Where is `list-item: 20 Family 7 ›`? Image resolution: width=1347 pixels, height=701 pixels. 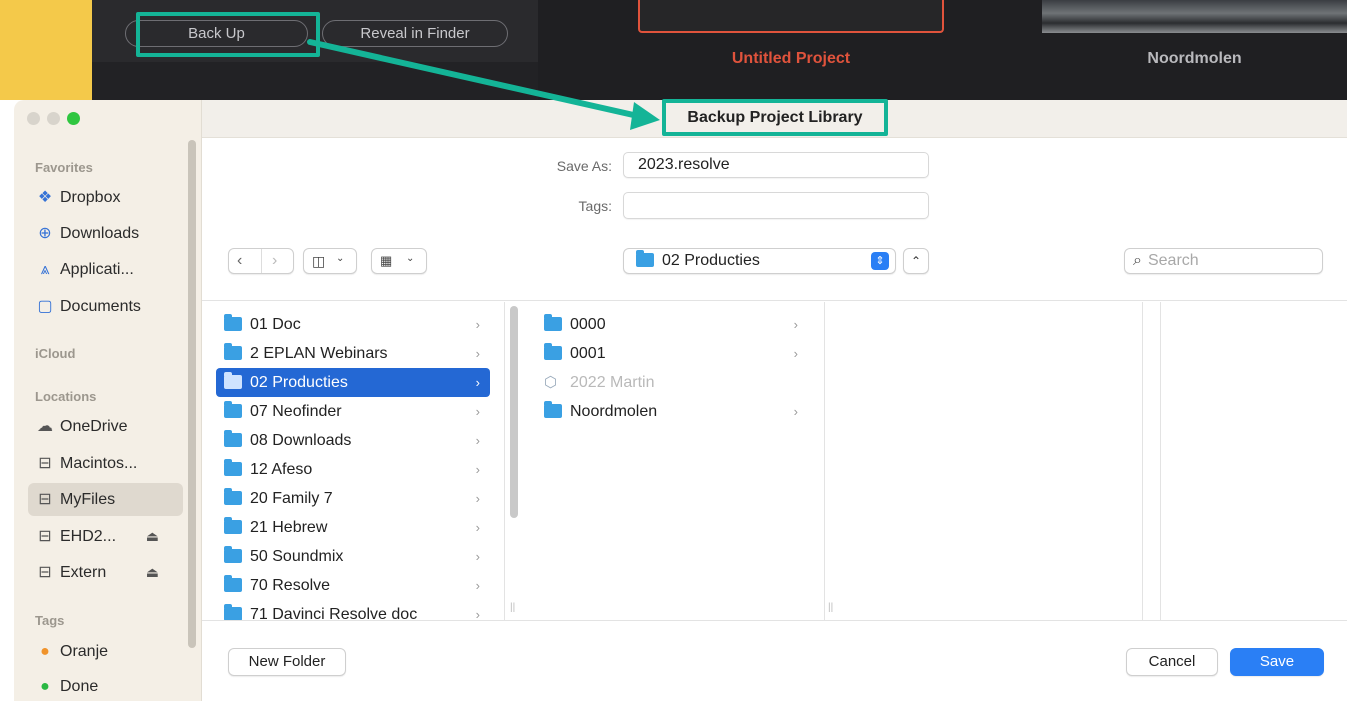 list-item: 20 Family 7 › is located at coordinates (353, 498).